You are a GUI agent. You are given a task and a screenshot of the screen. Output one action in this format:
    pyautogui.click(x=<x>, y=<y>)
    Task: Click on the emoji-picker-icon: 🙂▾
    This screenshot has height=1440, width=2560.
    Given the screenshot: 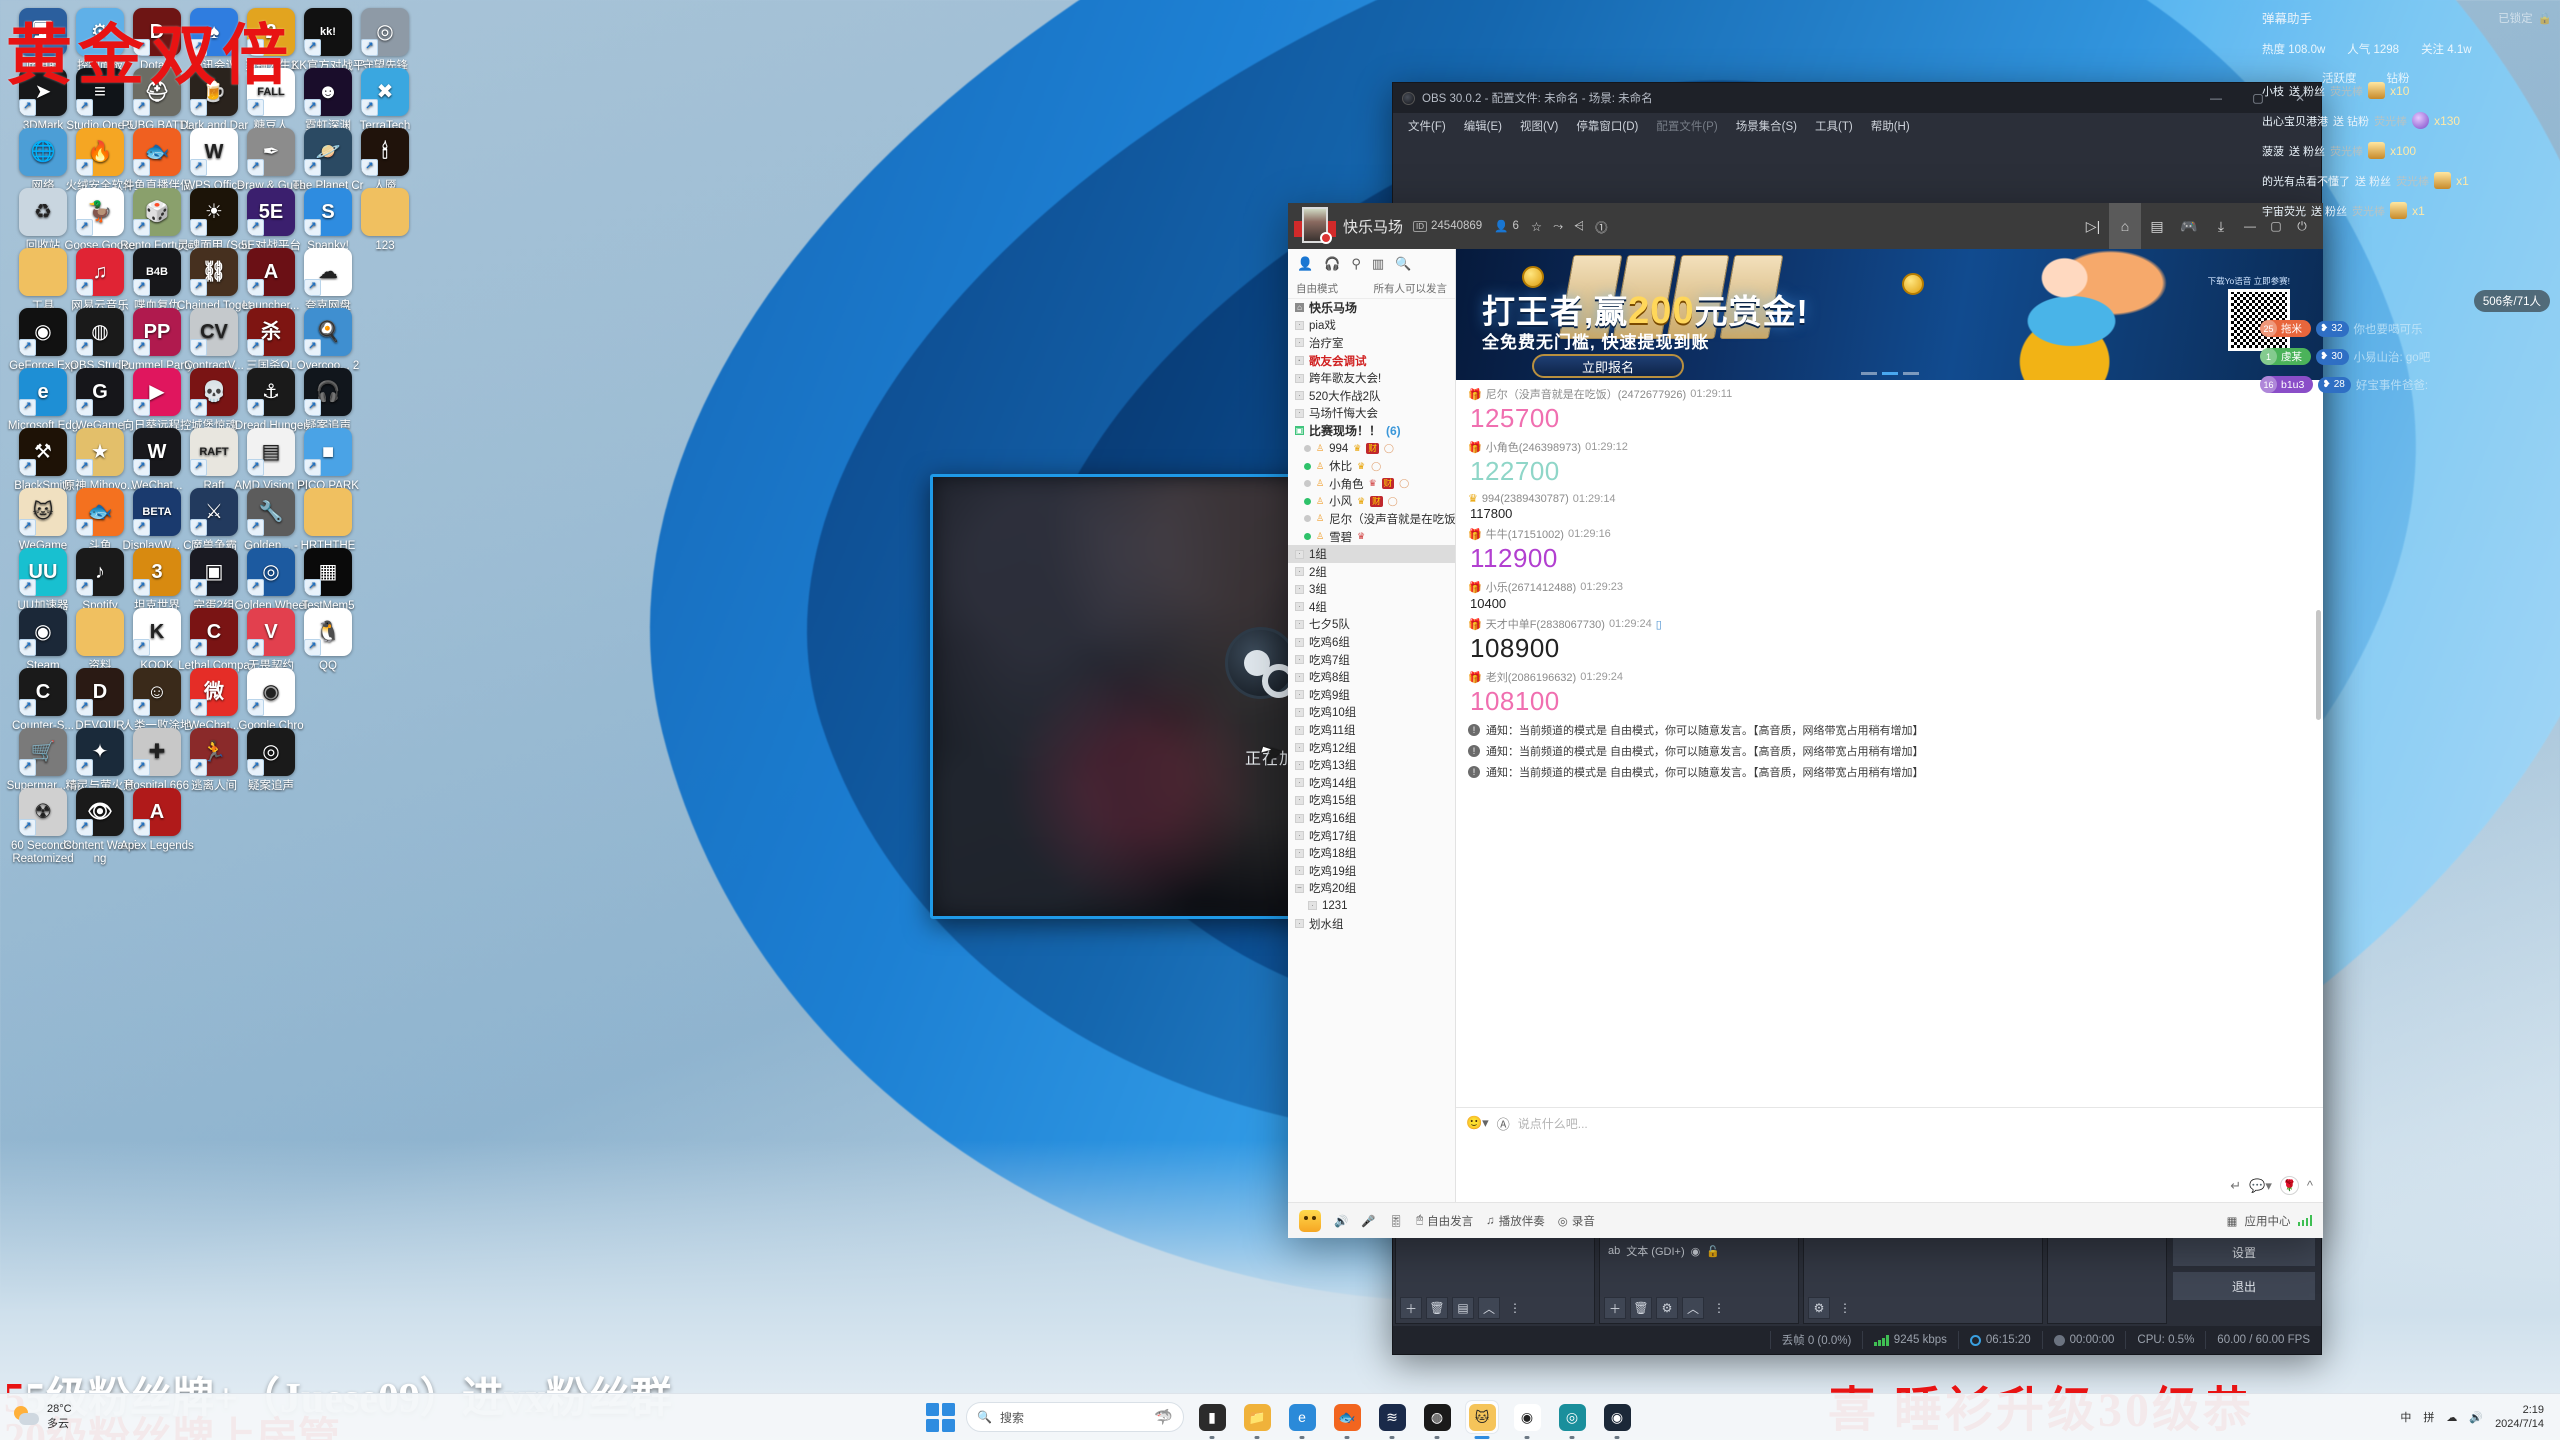 What is the action you would take?
    pyautogui.click(x=1477, y=1123)
    